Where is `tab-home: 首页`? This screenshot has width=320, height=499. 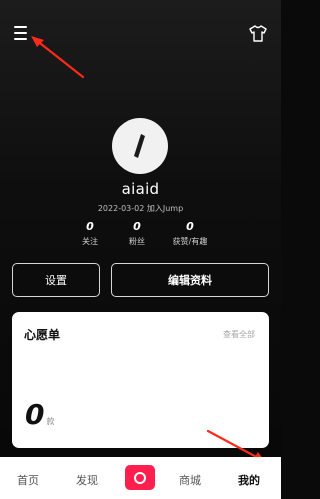
tab-home: 首页 is located at coordinates (28, 480).